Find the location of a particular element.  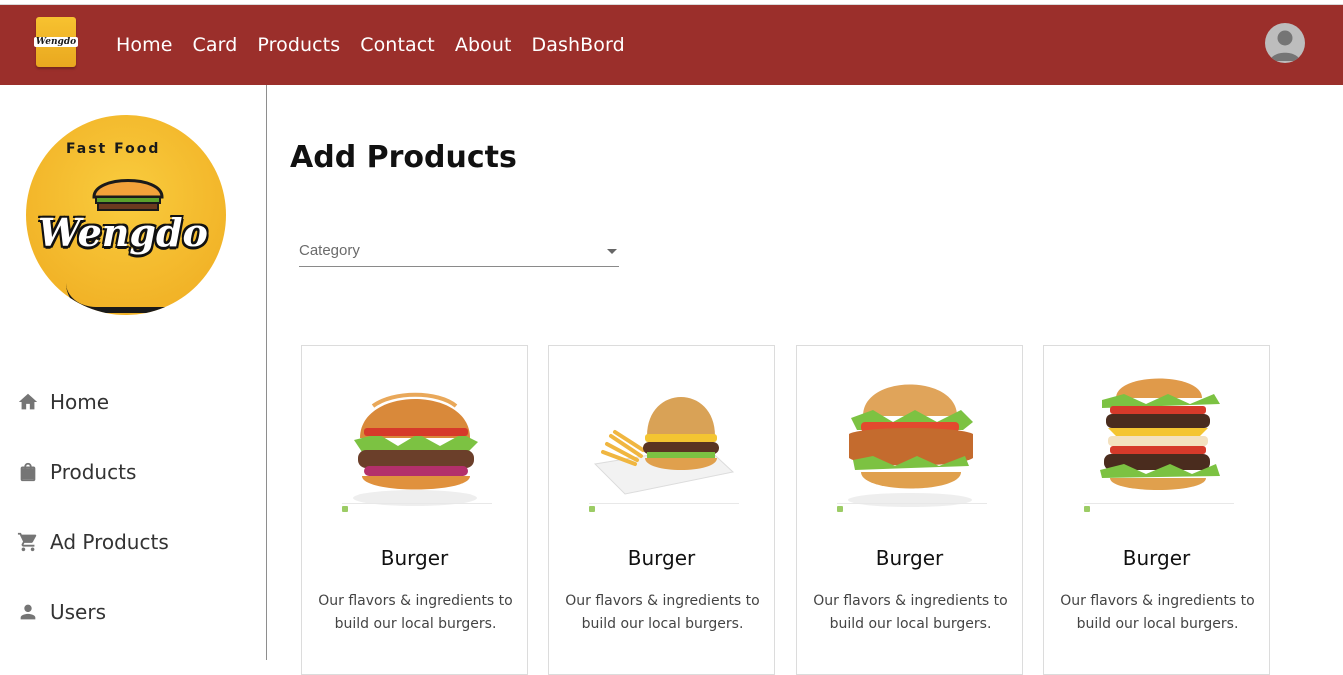

burger-image is located at coordinates (415, 449).